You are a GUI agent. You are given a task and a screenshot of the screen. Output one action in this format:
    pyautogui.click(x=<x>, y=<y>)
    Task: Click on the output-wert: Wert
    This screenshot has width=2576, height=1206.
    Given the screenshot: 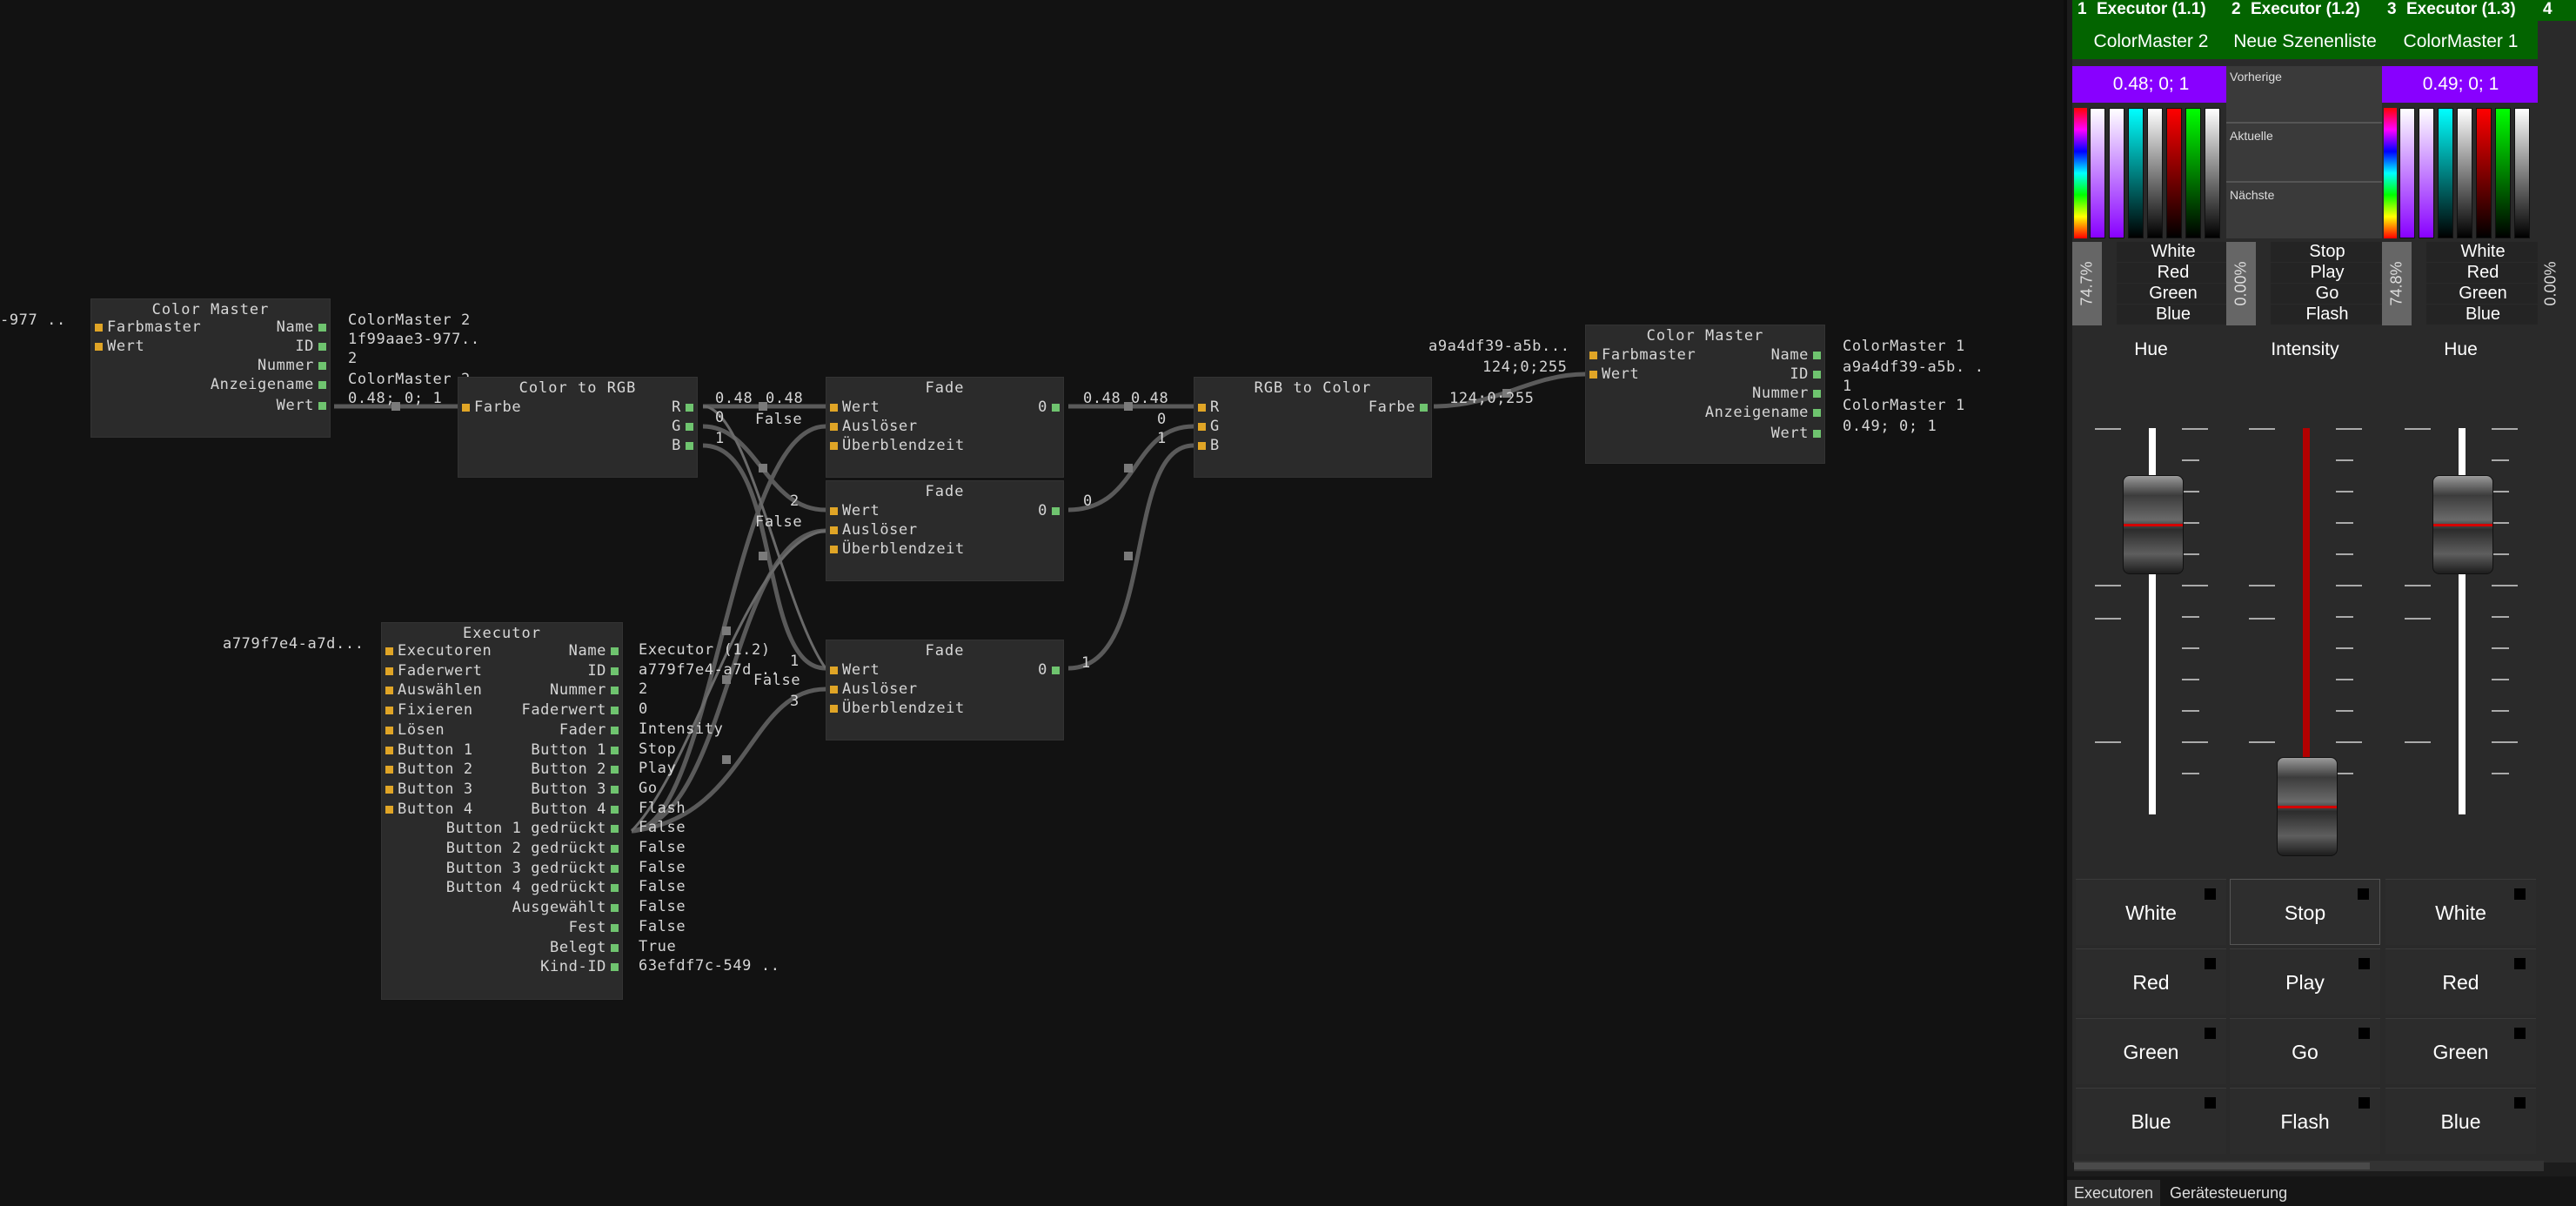 What is the action you would take?
    pyautogui.click(x=302, y=405)
    